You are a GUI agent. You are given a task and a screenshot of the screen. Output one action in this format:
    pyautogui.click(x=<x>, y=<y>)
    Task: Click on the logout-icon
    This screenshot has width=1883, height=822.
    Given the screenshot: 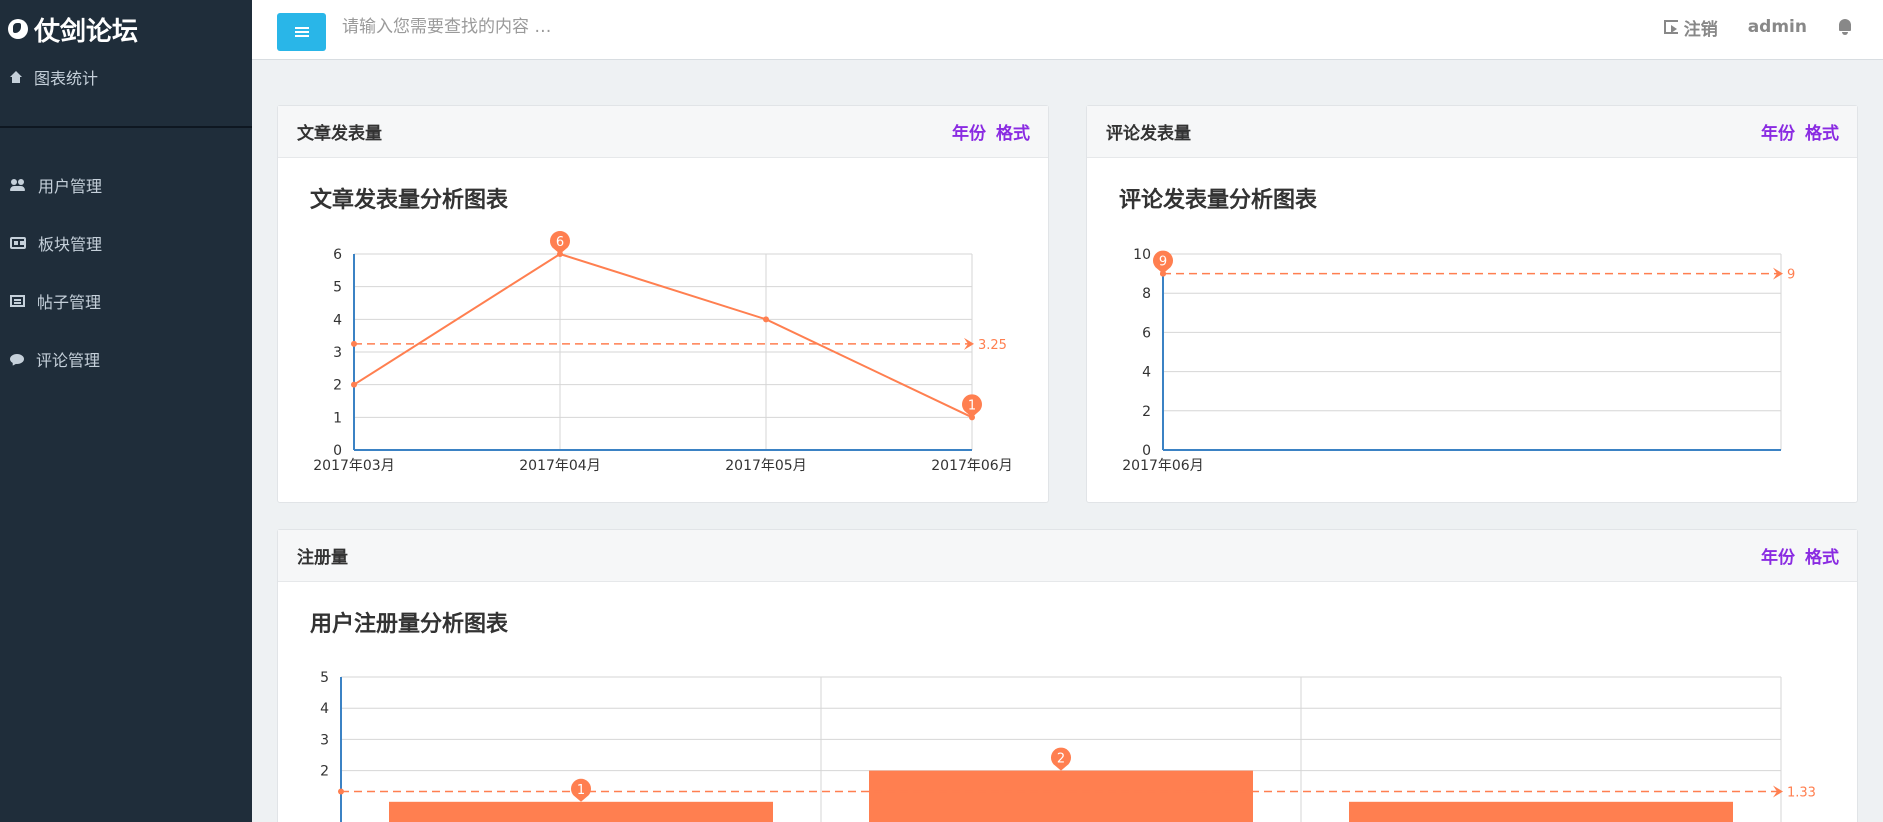 What is the action you would take?
    pyautogui.click(x=1670, y=27)
    